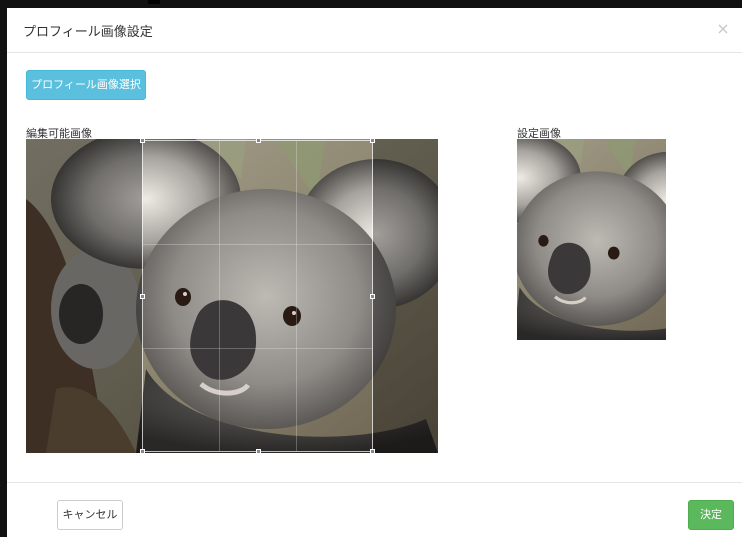  I want to click on crop-handle-n, so click(258, 141).